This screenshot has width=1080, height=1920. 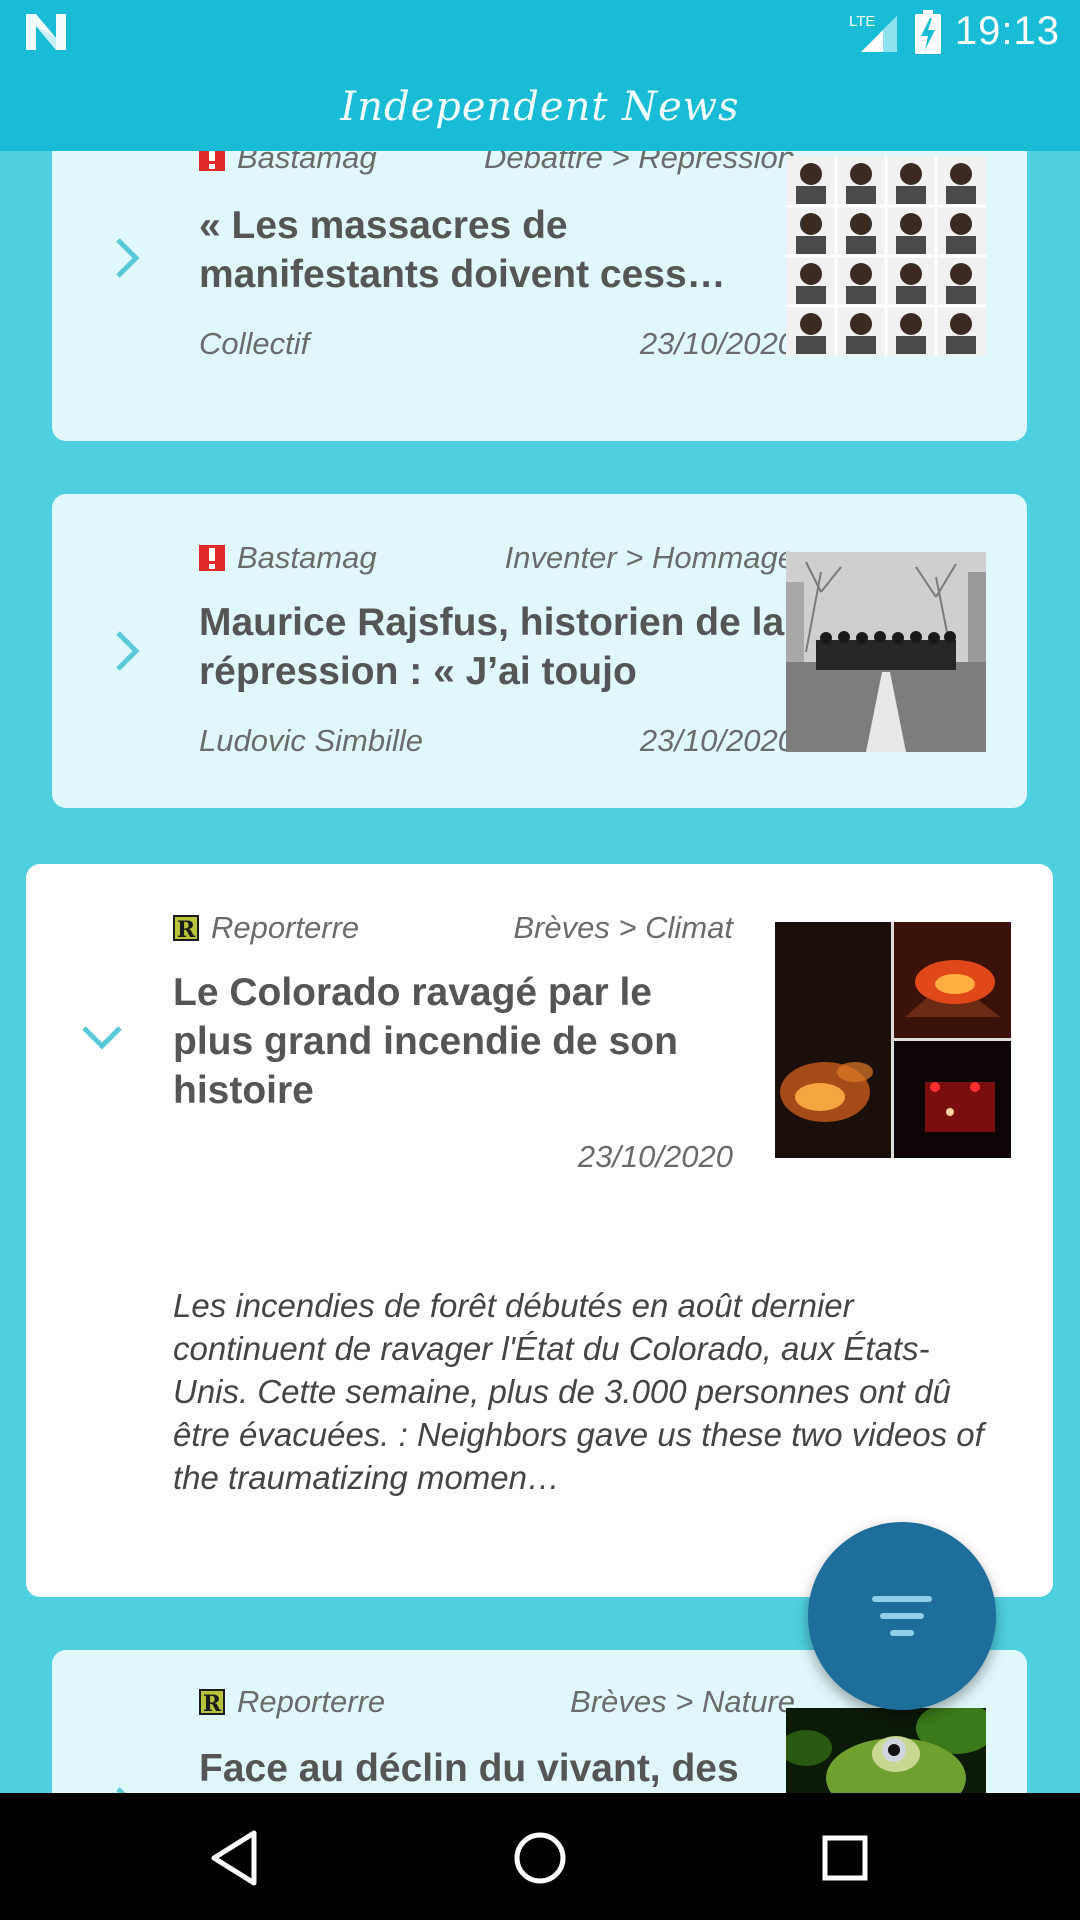 What do you see at coordinates (873, 32) in the screenshot?
I see `signal-icon: LTE` at bounding box center [873, 32].